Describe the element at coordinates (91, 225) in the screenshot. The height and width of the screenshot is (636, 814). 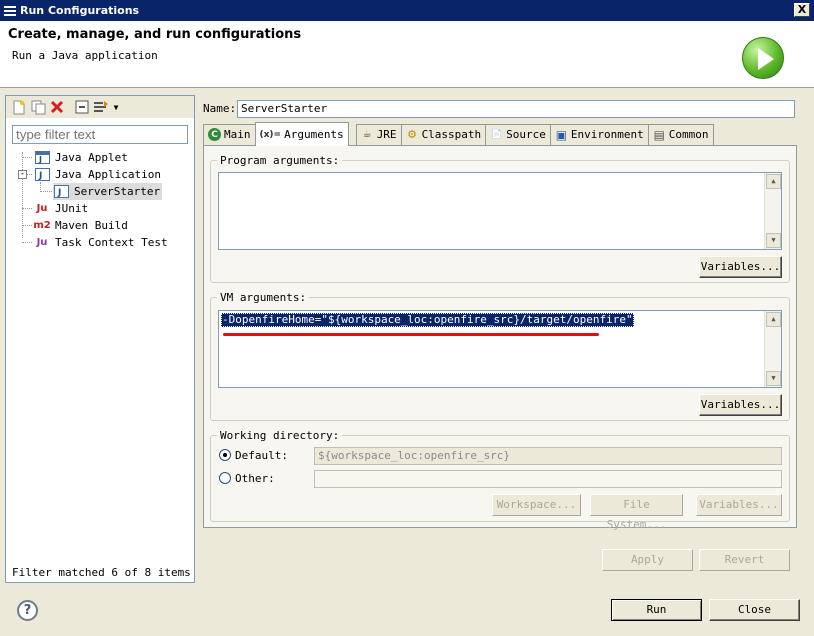
I see `tree-item-label: Maven Build` at that location.